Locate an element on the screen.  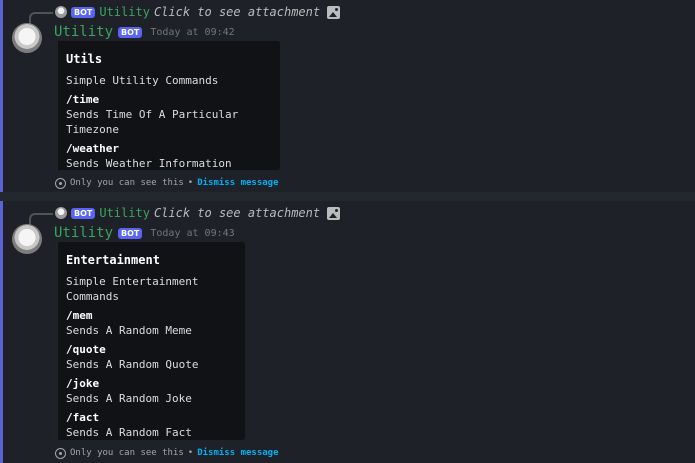
field-name: /time is located at coordinates (83, 99).